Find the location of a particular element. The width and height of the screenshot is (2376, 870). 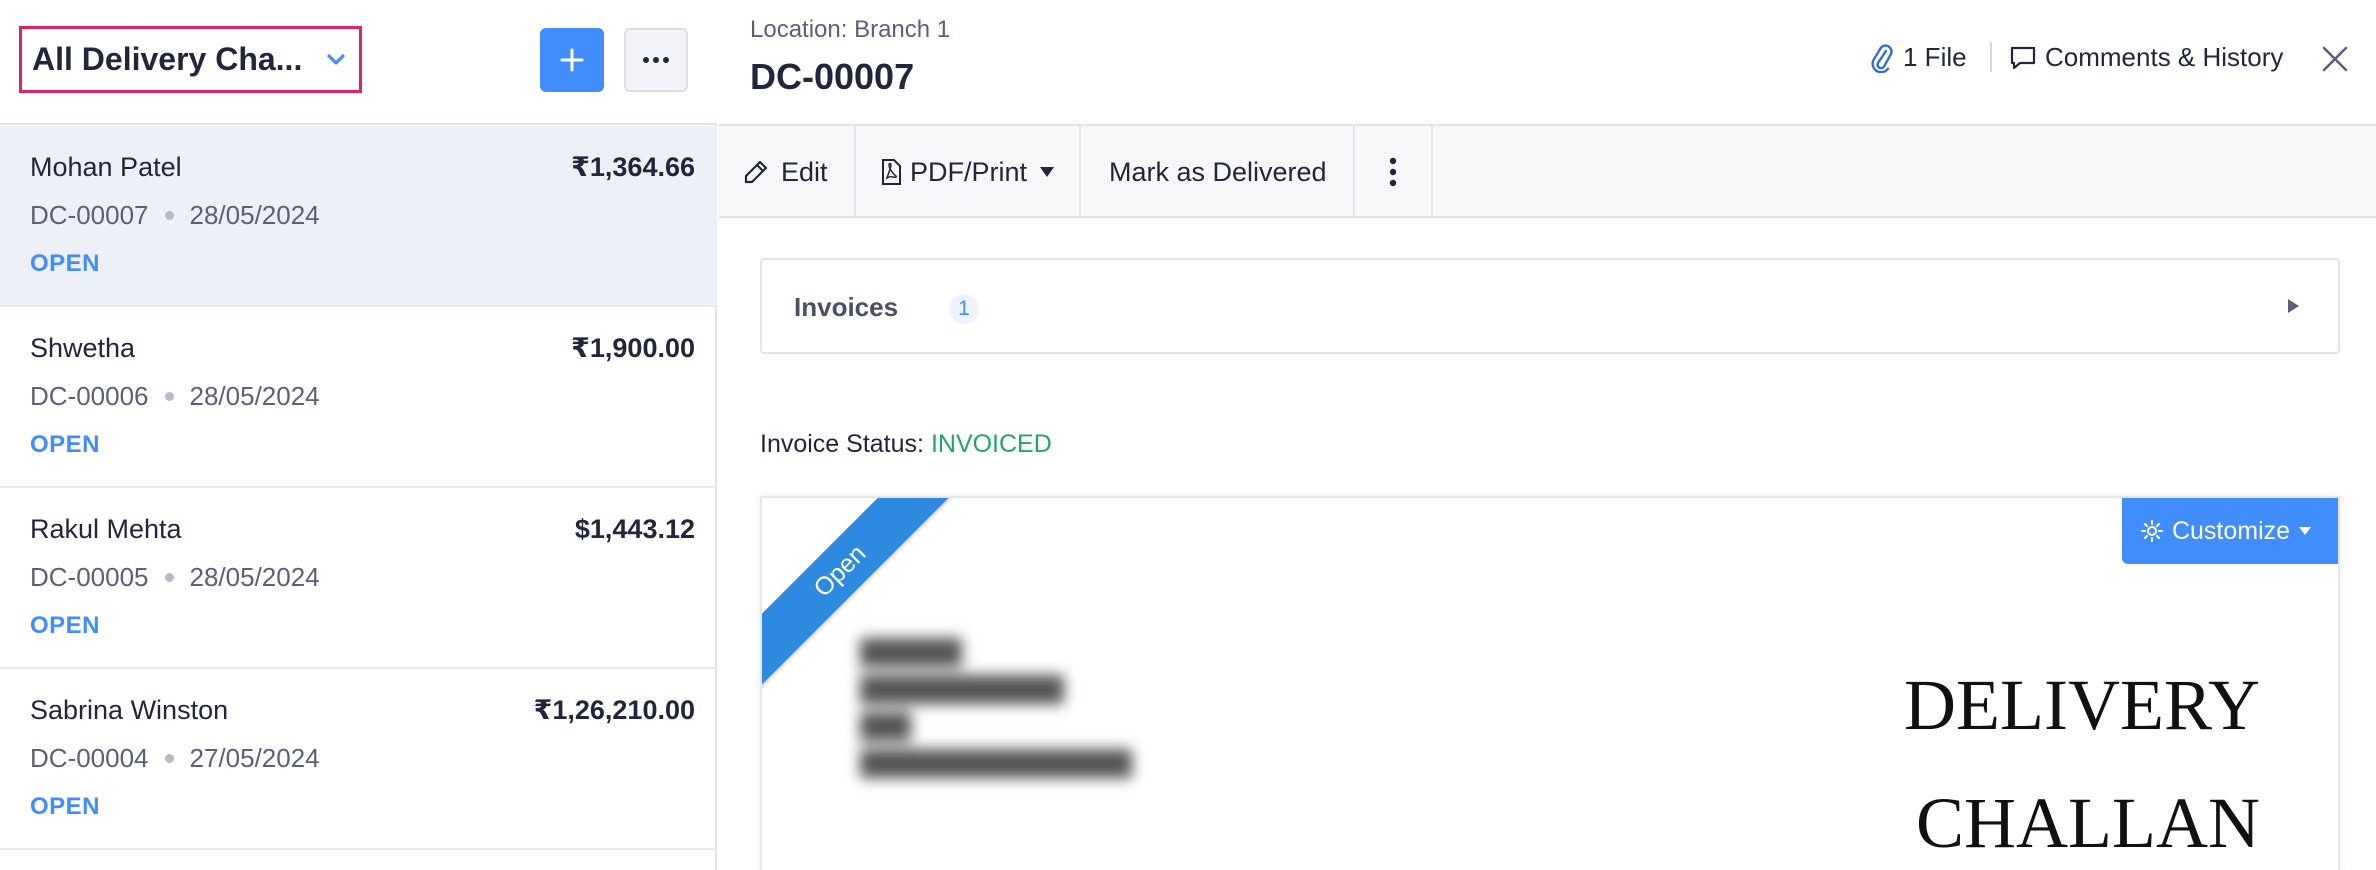

chevron-down-icon is located at coordinates (336, 59).